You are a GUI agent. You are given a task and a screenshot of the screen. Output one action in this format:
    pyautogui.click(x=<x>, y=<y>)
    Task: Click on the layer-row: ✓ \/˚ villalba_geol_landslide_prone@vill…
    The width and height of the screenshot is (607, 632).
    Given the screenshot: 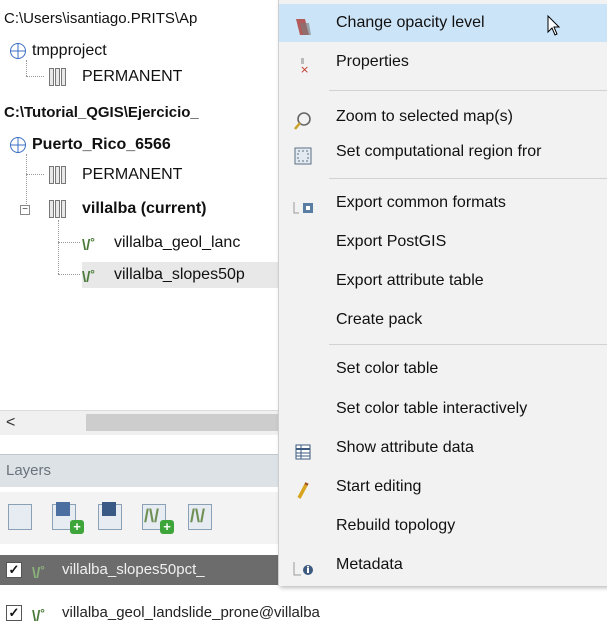 What is the action you would take?
    pyautogui.click(x=160, y=613)
    